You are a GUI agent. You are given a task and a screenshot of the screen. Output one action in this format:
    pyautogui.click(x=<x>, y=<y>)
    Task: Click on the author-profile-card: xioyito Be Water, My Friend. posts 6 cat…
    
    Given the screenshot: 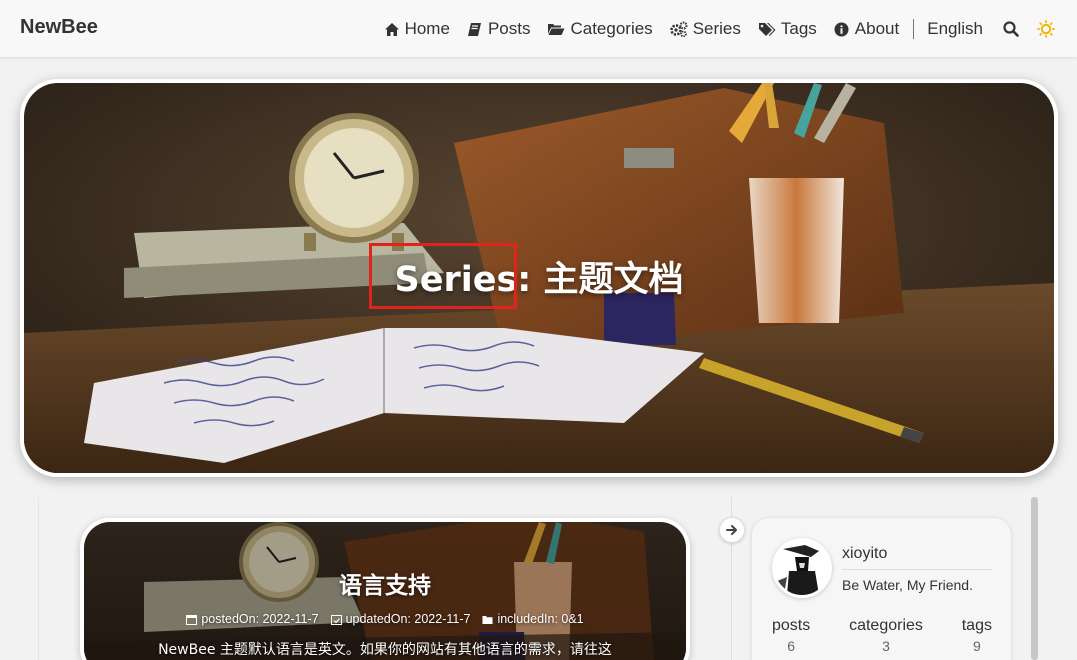 What is the action you would take?
    pyautogui.click(x=881, y=588)
    